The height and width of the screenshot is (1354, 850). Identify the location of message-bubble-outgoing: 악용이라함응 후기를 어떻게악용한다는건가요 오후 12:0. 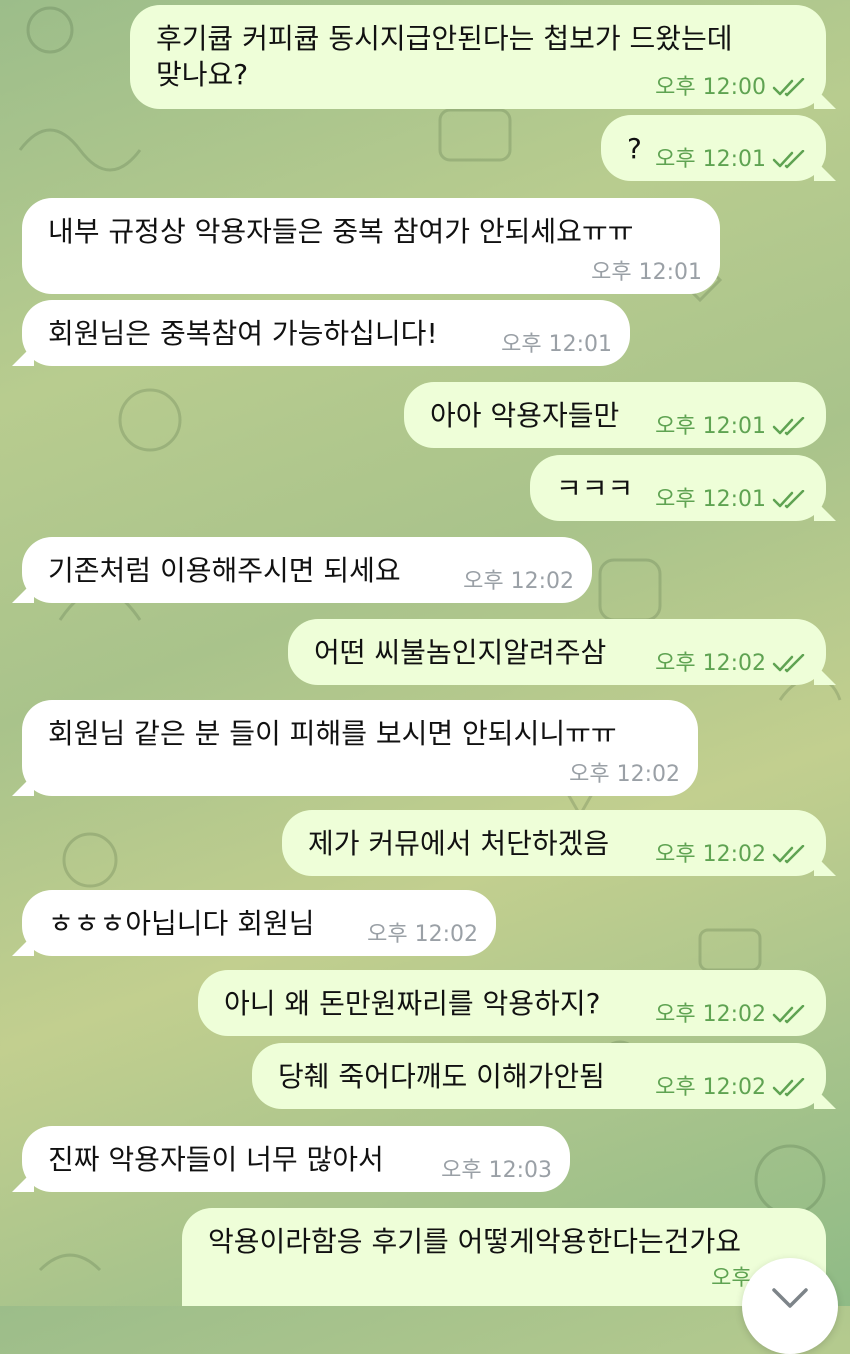
(504, 1257).